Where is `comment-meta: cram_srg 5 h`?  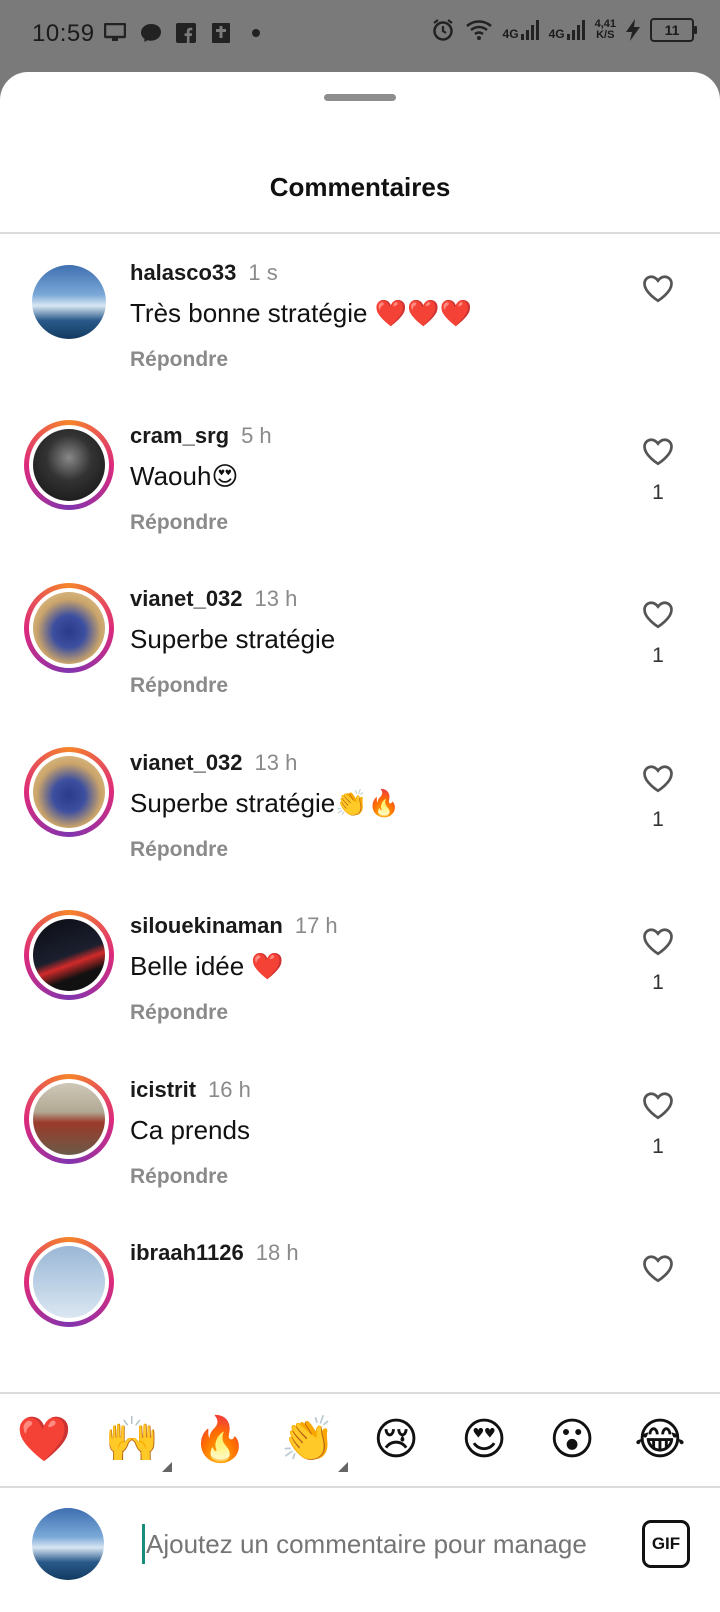 comment-meta: cram_srg 5 h is located at coordinates (201, 436).